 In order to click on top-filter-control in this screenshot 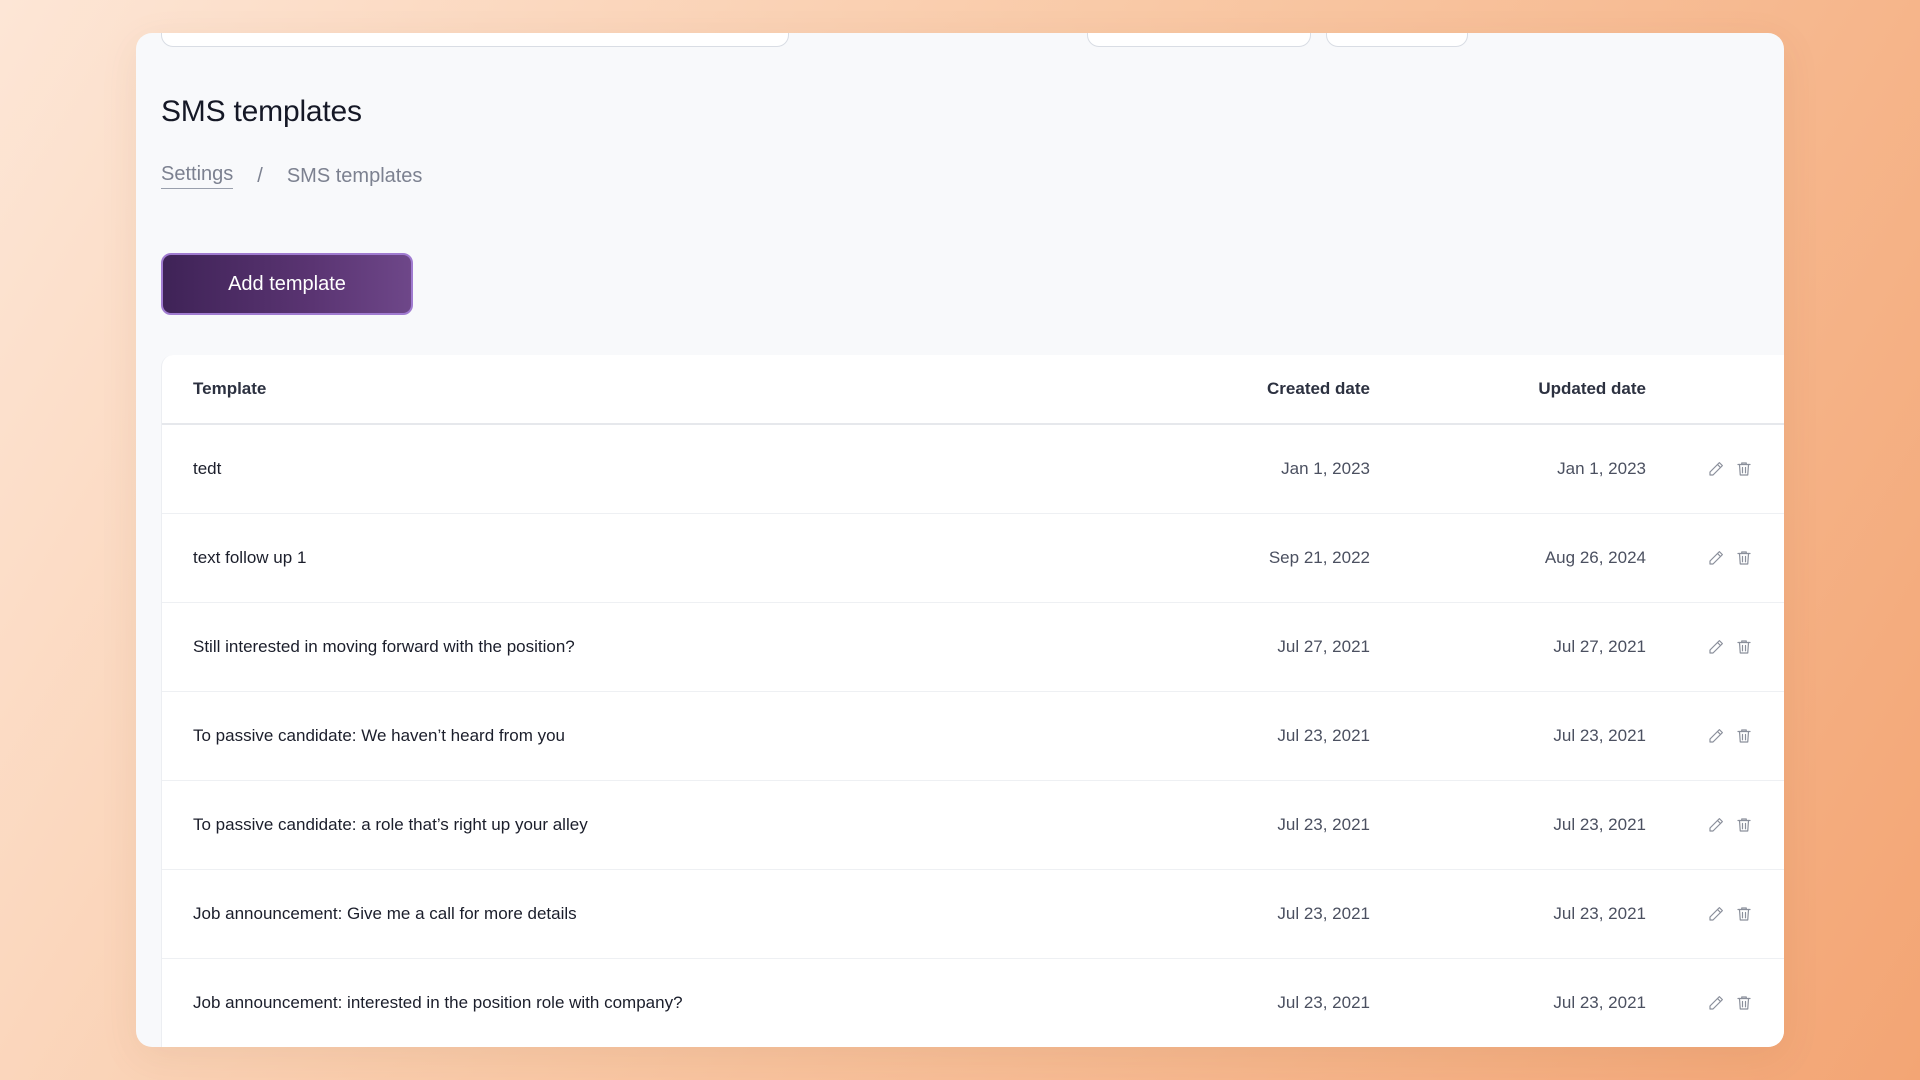, I will do `click(1199, 40)`.